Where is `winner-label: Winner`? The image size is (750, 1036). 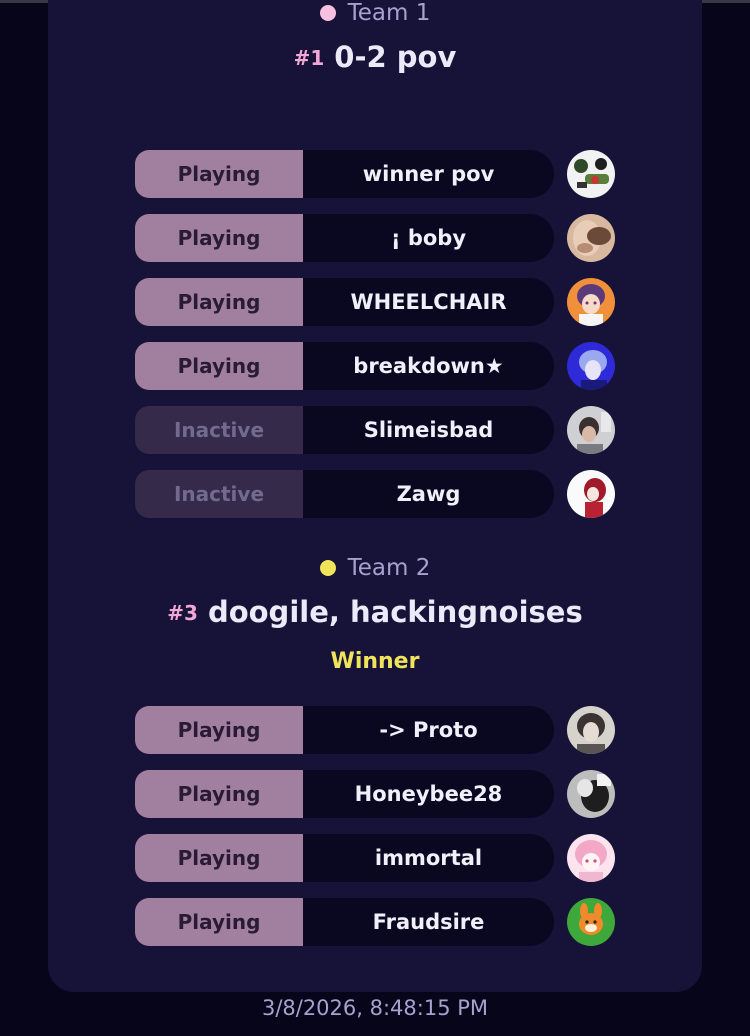 winner-label: Winner is located at coordinates (375, 661).